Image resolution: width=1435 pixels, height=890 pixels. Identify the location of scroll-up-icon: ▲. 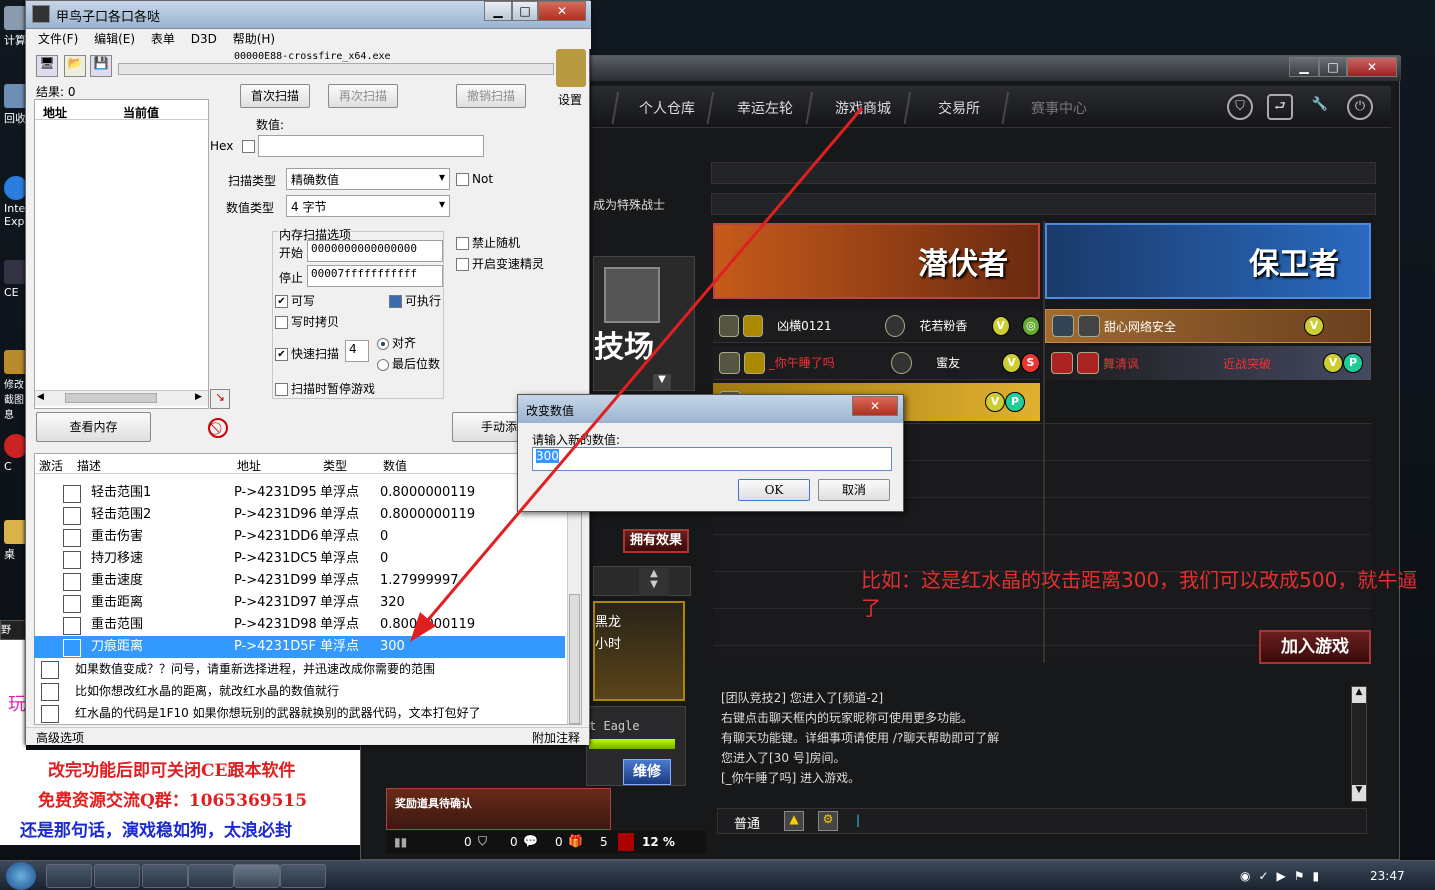
(1359, 695).